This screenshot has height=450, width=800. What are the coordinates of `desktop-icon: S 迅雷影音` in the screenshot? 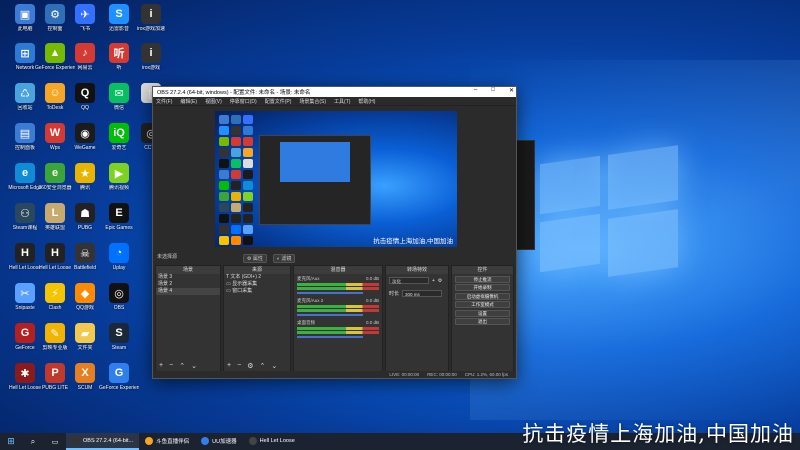 It's located at (119, 23).